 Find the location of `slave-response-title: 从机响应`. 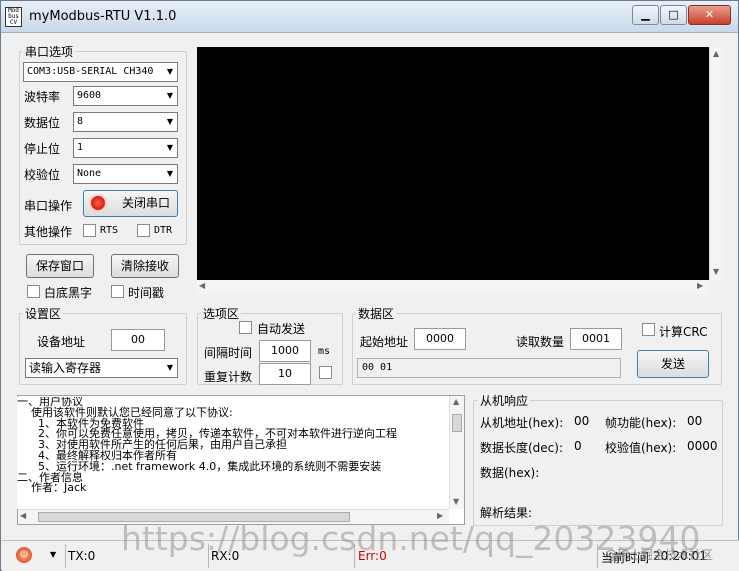

slave-response-title: 从机响应 is located at coordinates (504, 400).